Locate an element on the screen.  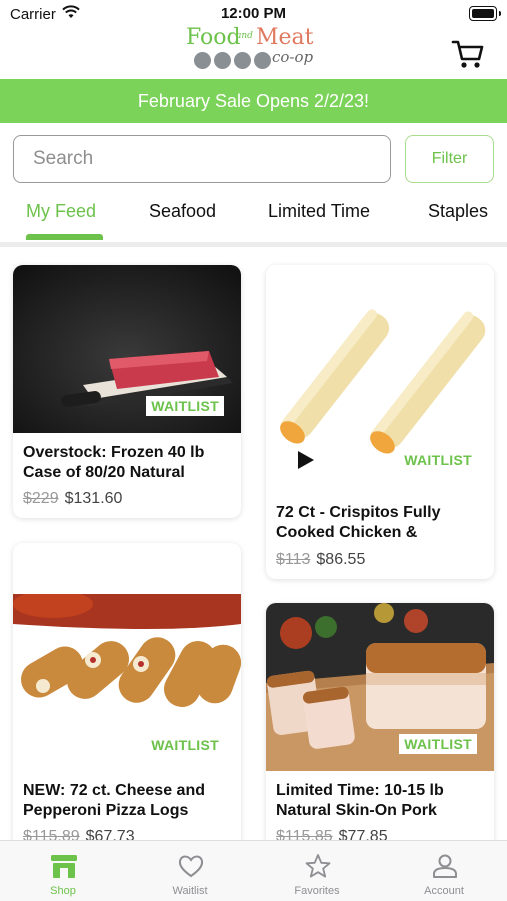
app-header: Food and Meat co-op is located at coordinates (253, 51).